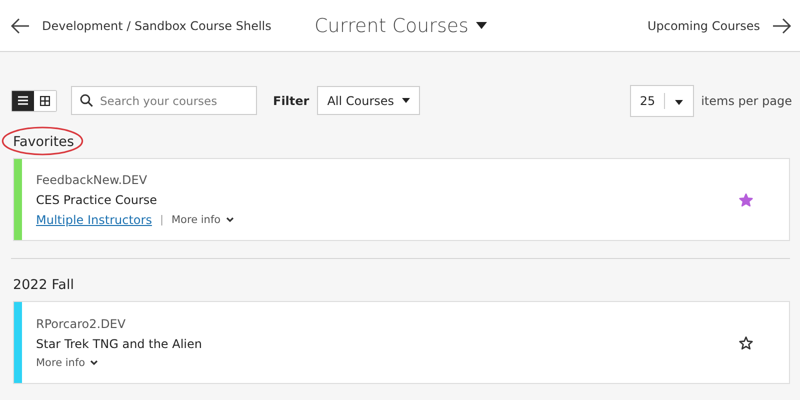 This screenshot has width=800, height=400. I want to click on page-size-label: items per page, so click(746, 101).